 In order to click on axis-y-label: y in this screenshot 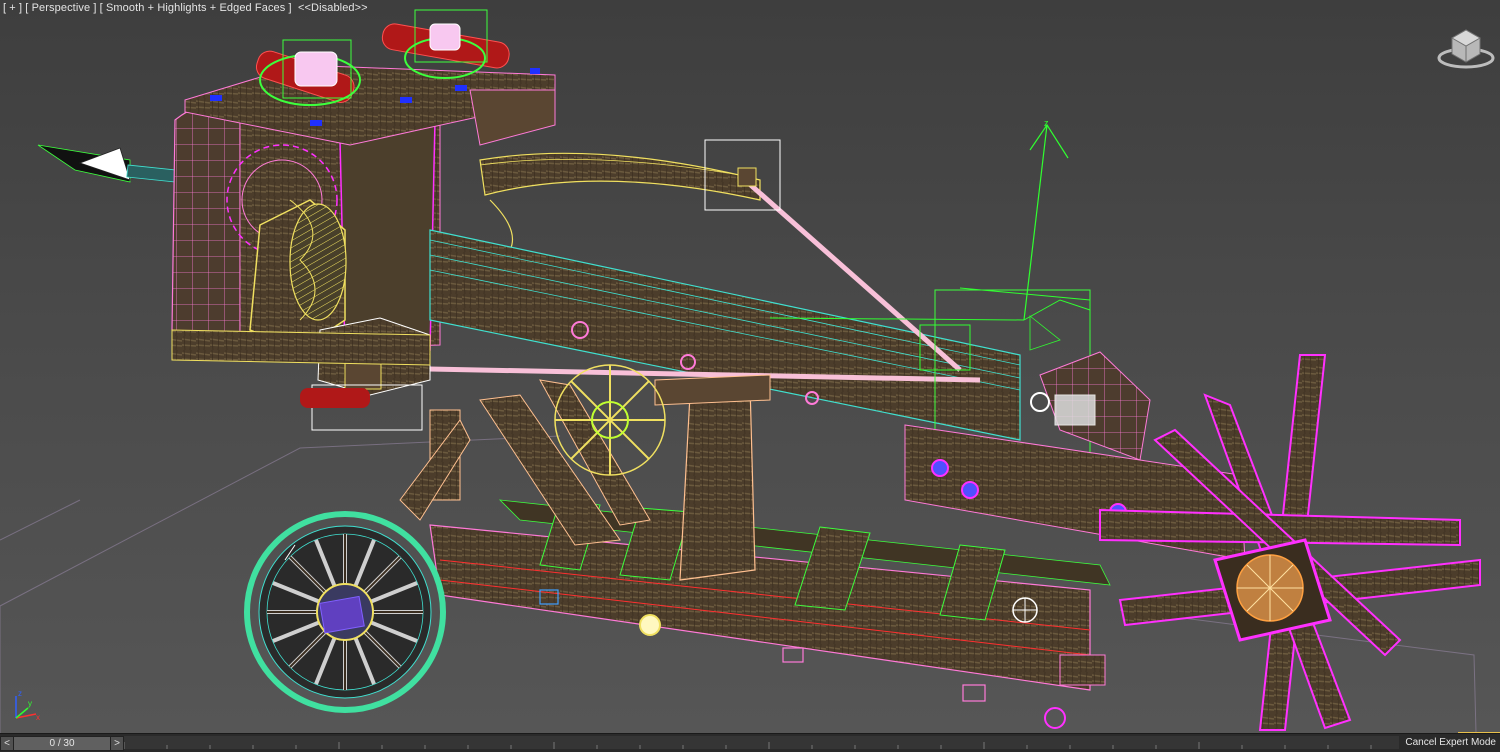, I will do `click(30, 703)`.